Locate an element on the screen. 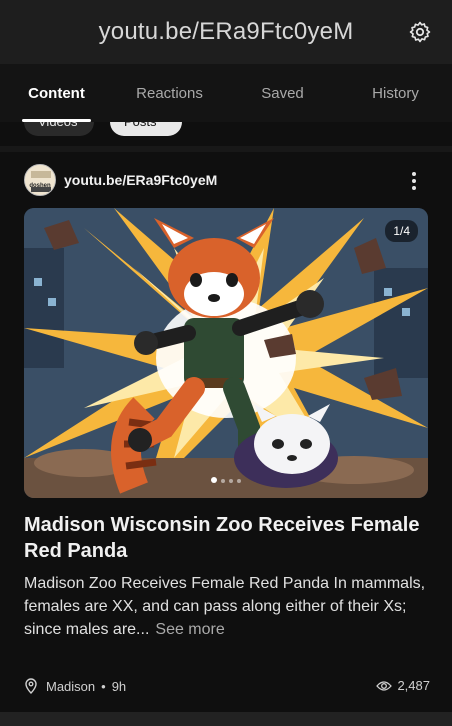 This screenshot has width=452, height=726. eye-icon is located at coordinates (384, 685).